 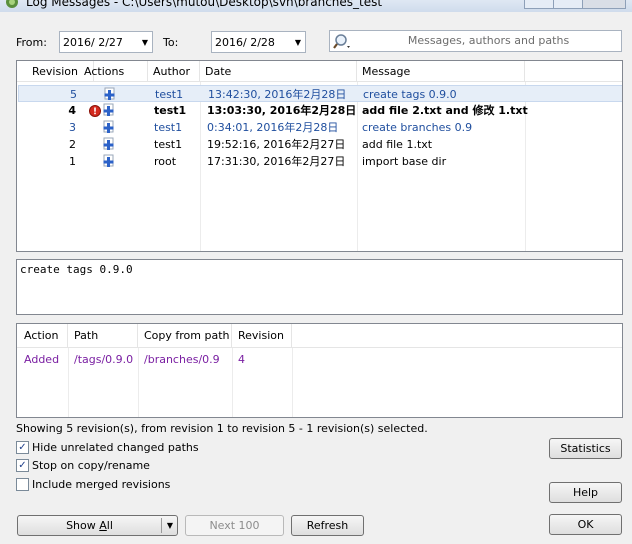 I want to click on include-merged-label: Include merged revisions, so click(x=101, y=484).